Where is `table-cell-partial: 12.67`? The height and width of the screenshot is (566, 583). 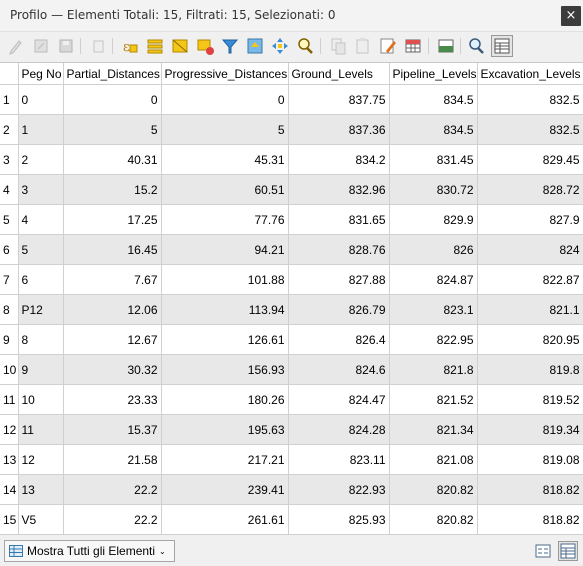
table-cell-partial: 12.67 is located at coordinates (112, 339).